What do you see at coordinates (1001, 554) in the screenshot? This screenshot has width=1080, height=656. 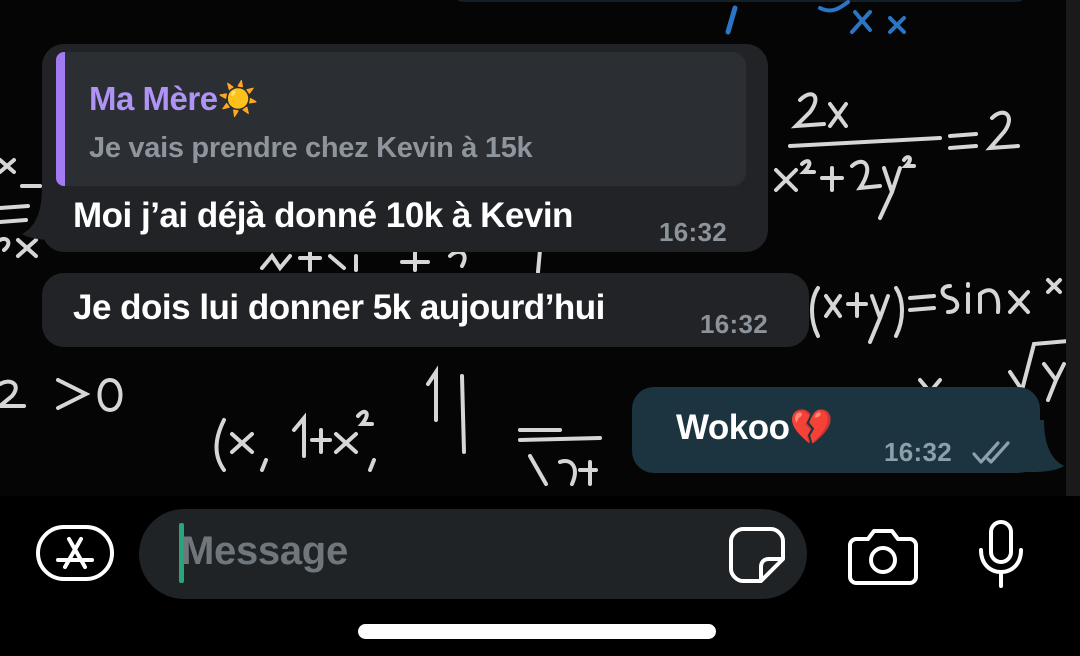 I see `microphone-icon` at bounding box center [1001, 554].